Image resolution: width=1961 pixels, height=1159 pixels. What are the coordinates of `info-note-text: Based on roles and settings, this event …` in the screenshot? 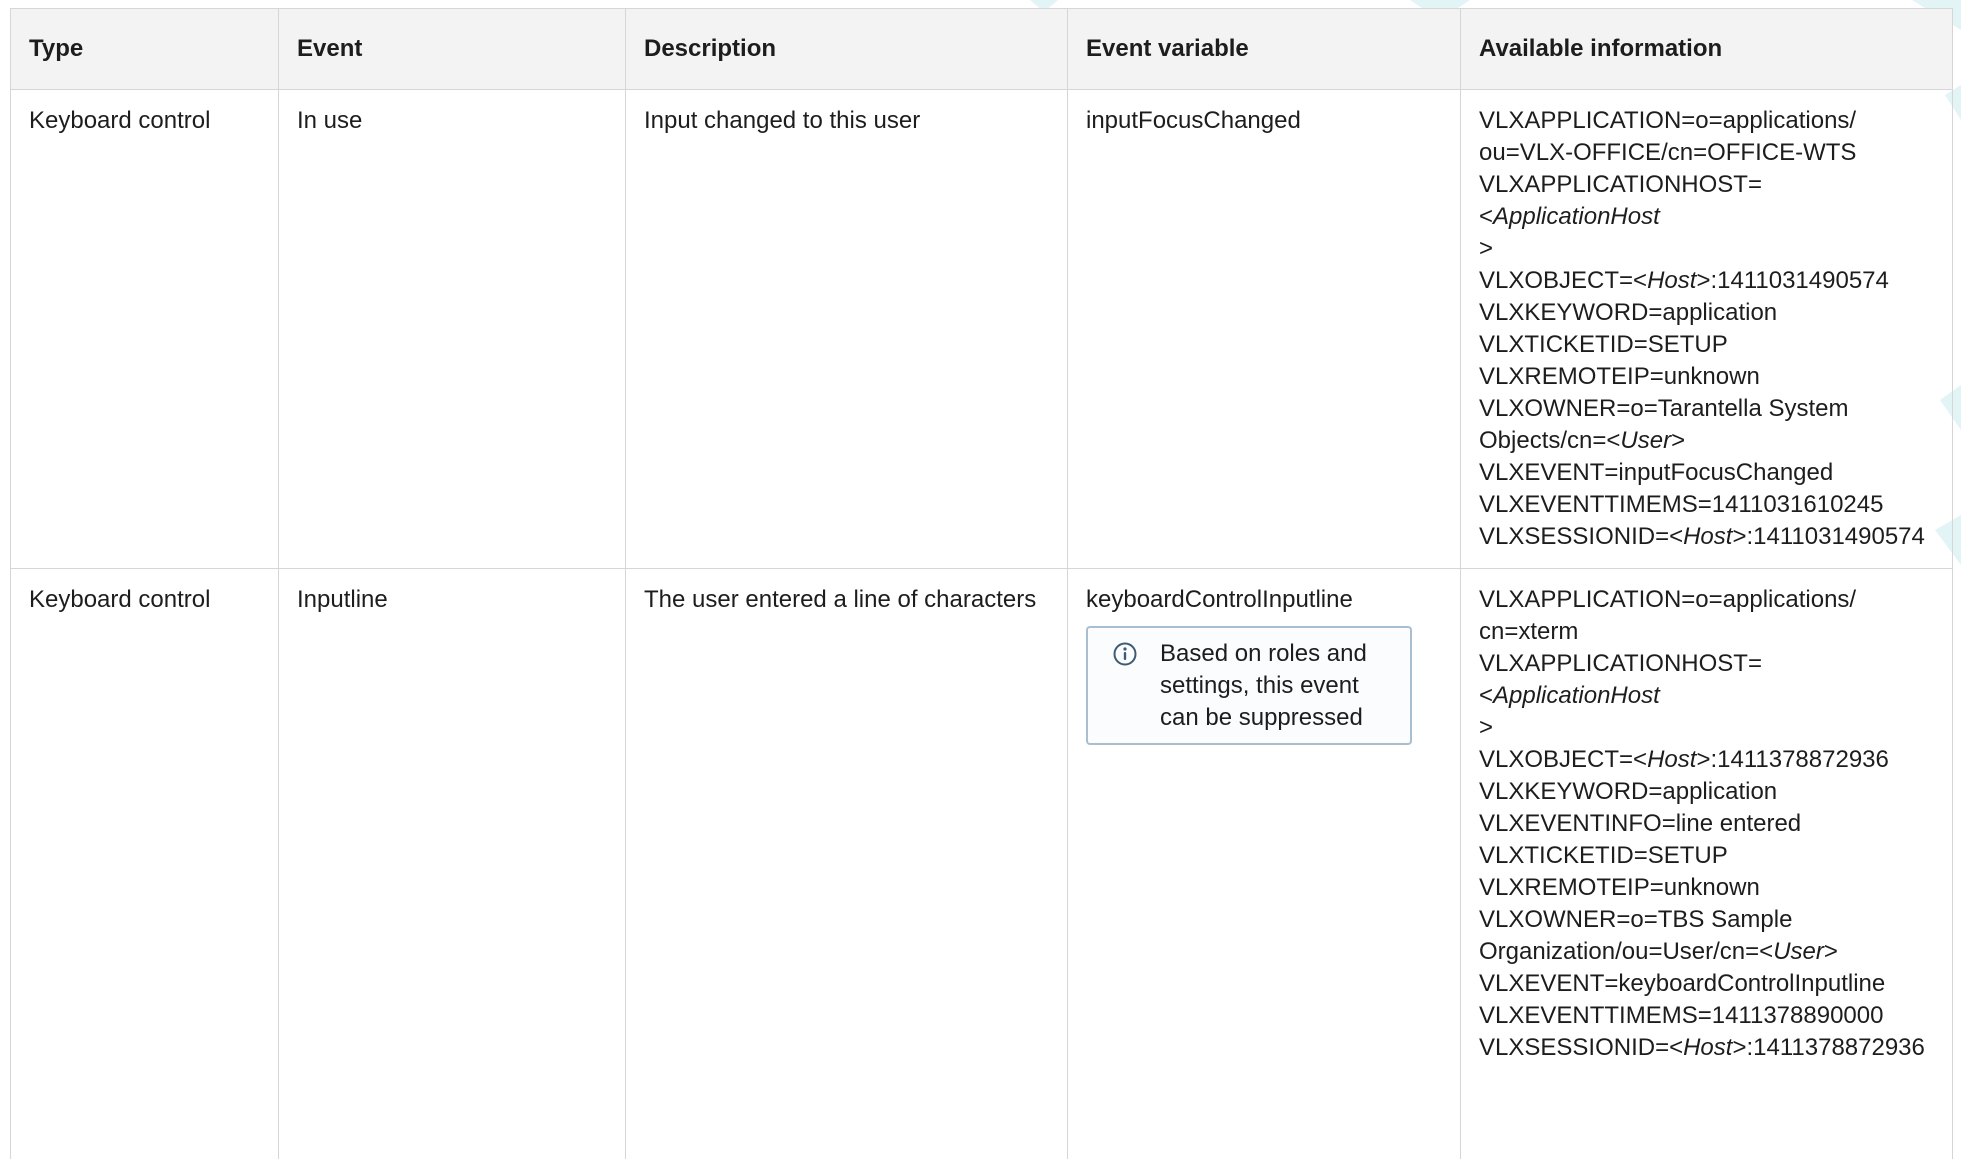 It's located at (1278, 686).